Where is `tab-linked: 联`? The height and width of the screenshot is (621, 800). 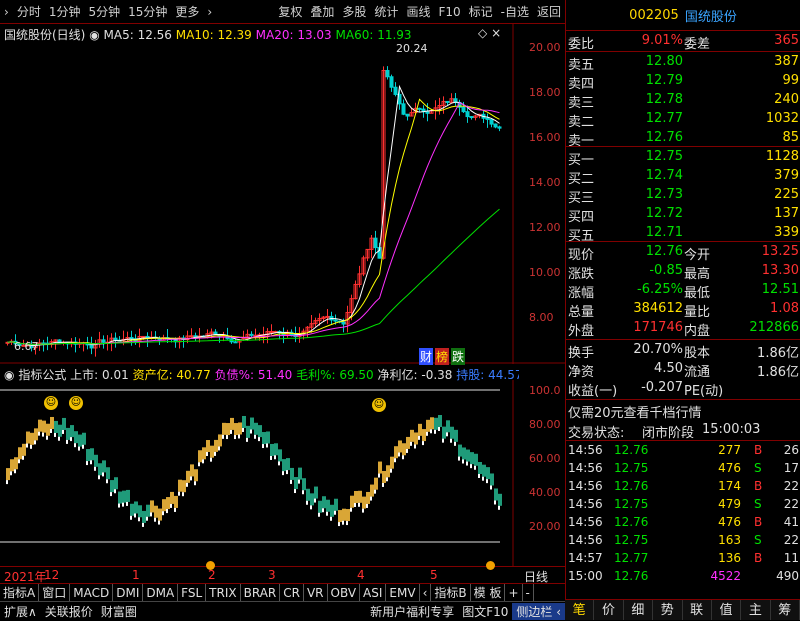 tab-linked: 联 is located at coordinates (697, 610).